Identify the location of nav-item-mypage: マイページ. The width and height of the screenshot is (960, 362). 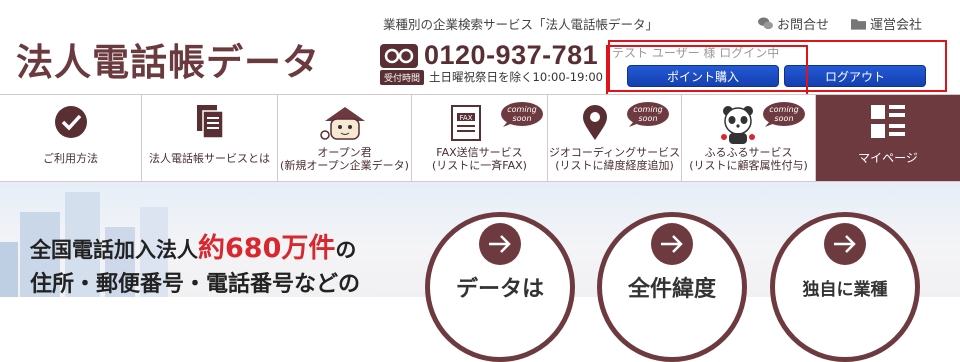
(888, 138).